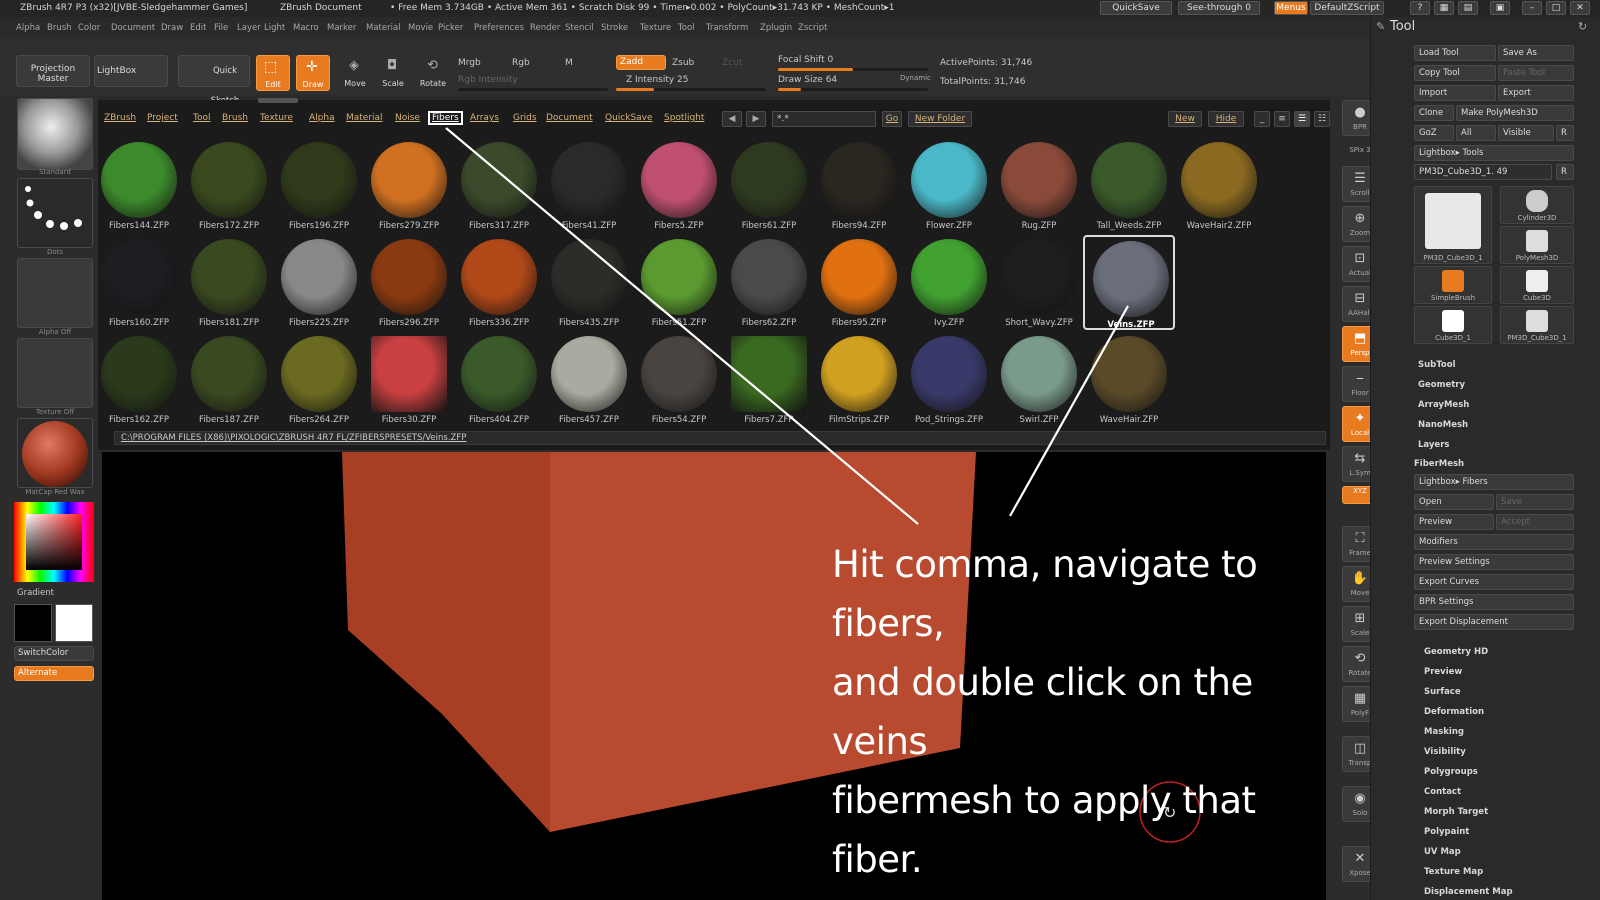 The width and height of the screenshot is (1600, 900). Describe the element at coordinates (805, 60) in the screenshot. I see `focal-shift-slider: Focal Shift 0` at that location.